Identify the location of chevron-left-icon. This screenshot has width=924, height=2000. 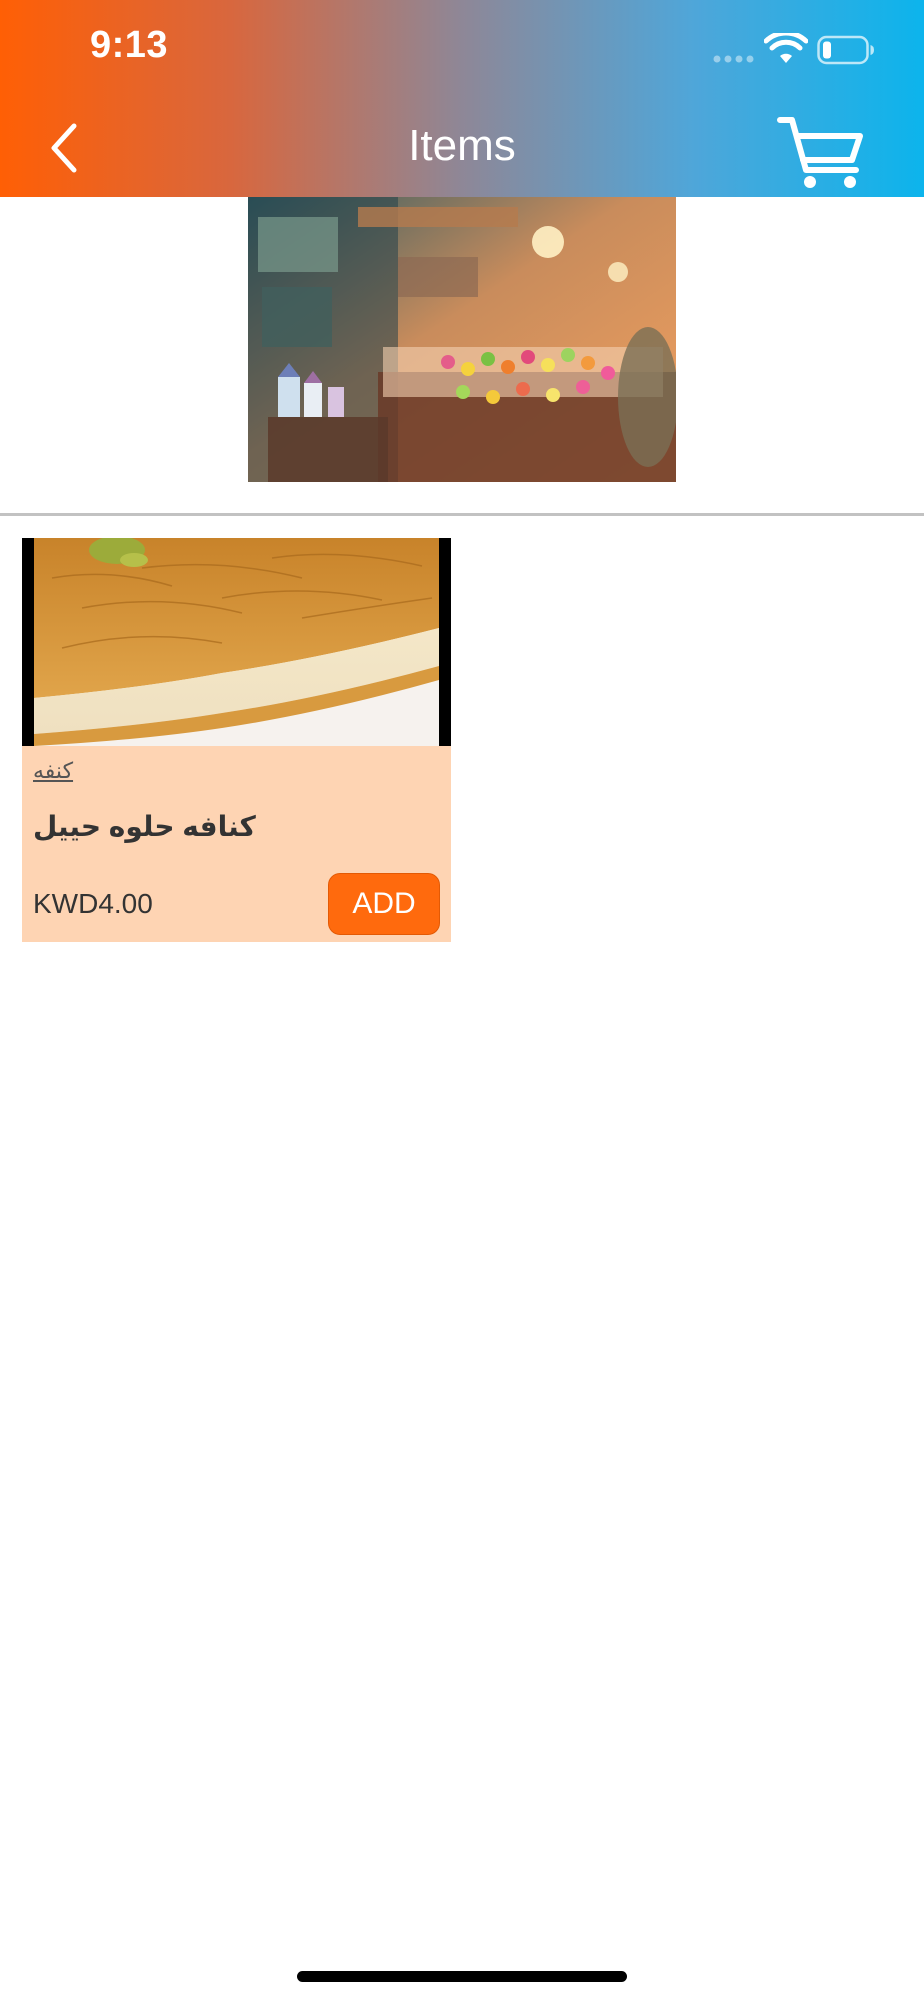
(64, 148).